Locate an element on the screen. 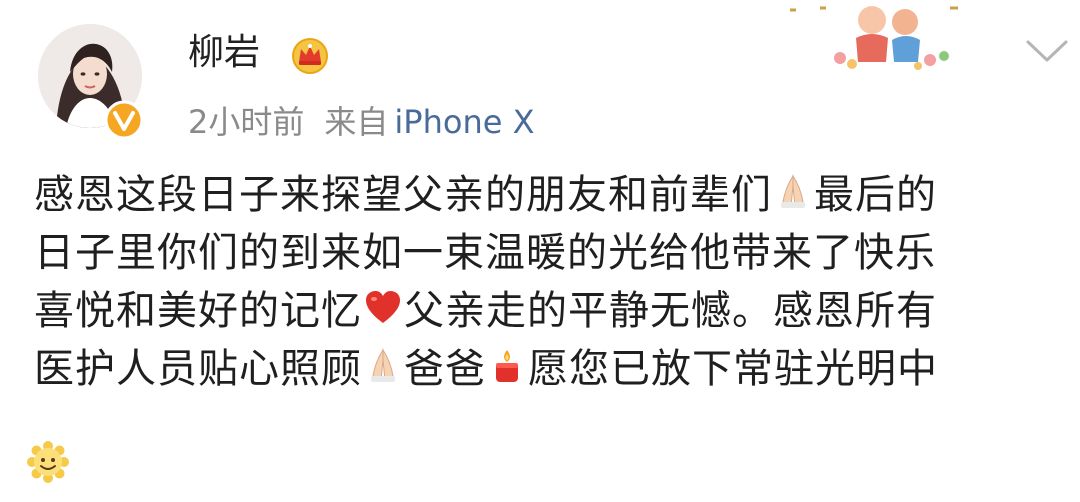  candle-icon is located at coordinates (507, 366).